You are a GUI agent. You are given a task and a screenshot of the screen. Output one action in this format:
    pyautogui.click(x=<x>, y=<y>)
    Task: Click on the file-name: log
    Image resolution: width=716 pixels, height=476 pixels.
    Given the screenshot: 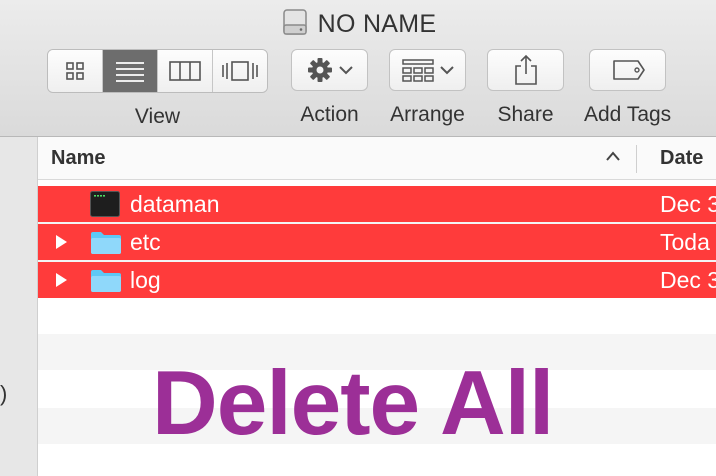 What is the action you would take?
    pyautogui.click(x=145, y=280)
    